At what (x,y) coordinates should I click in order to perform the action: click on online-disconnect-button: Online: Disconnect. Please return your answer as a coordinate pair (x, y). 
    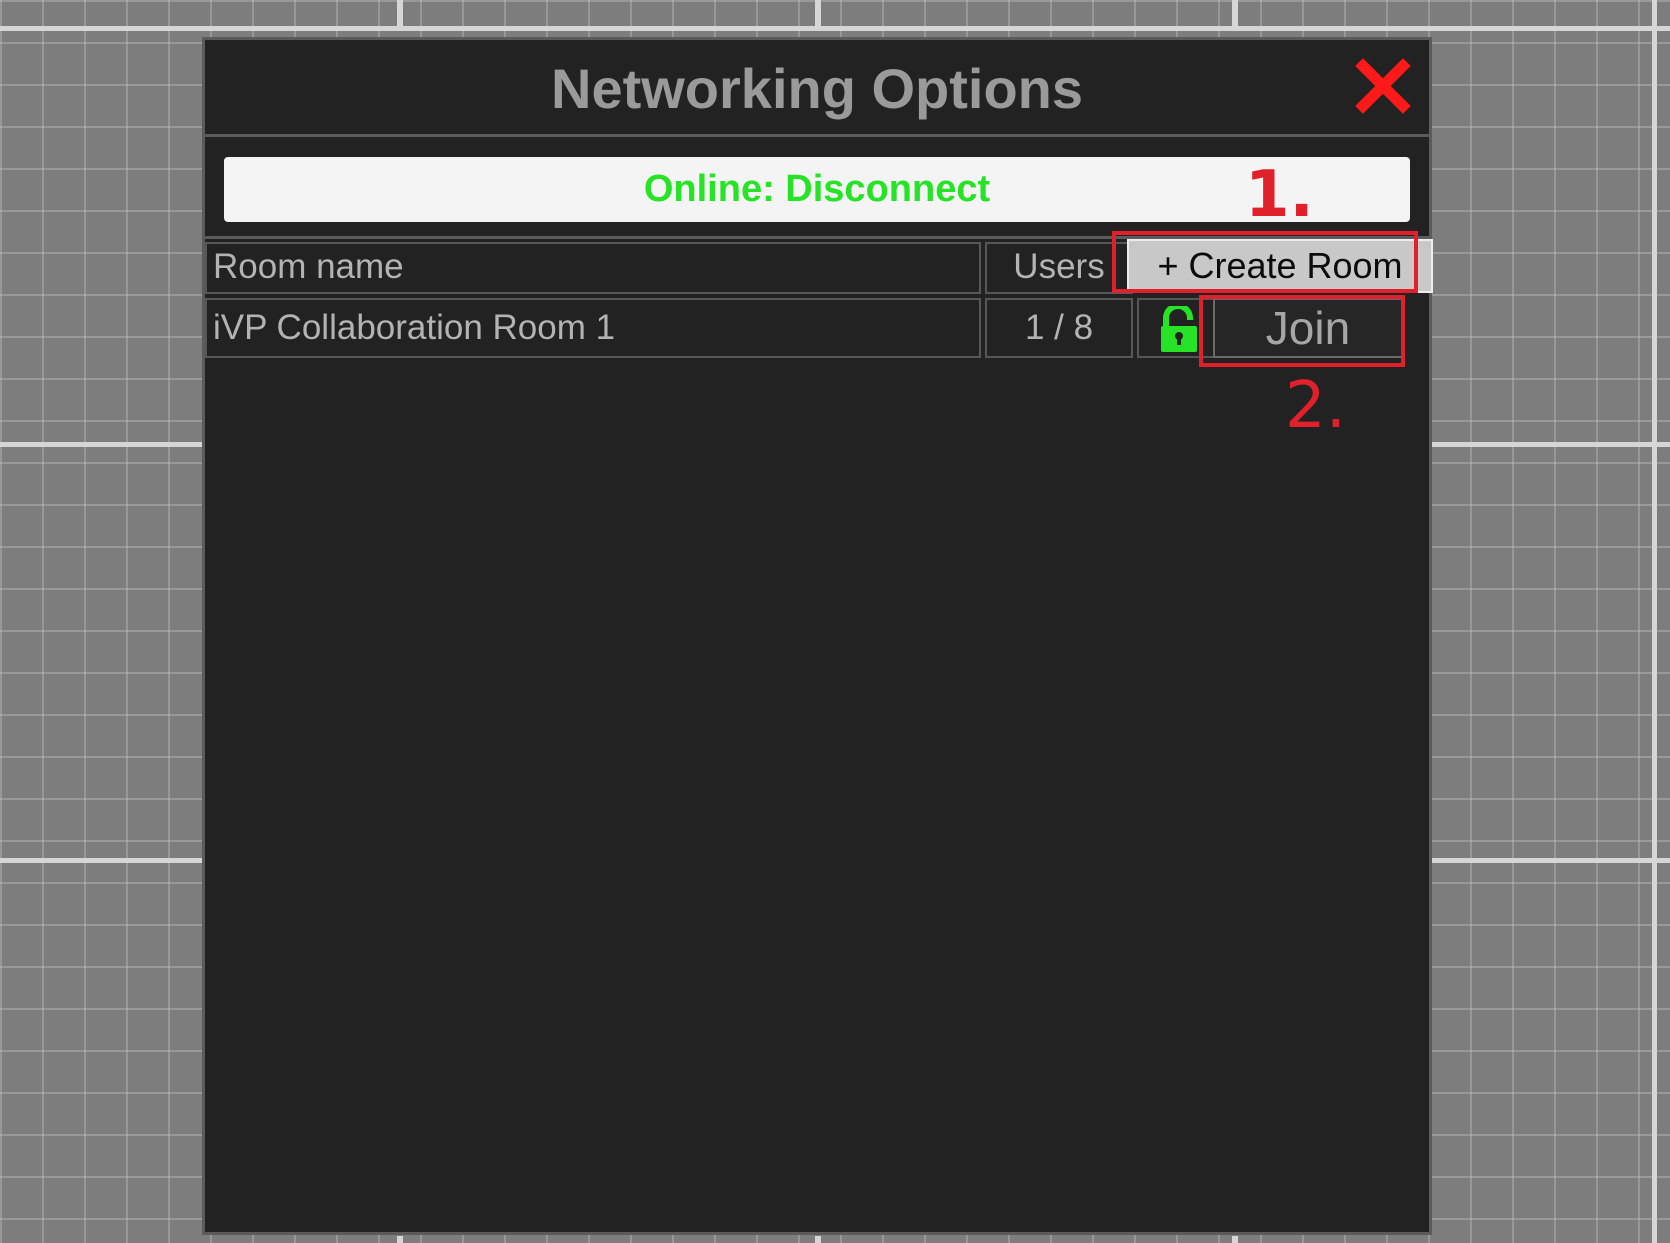
    Looking at the image, I should click on (817, 189).